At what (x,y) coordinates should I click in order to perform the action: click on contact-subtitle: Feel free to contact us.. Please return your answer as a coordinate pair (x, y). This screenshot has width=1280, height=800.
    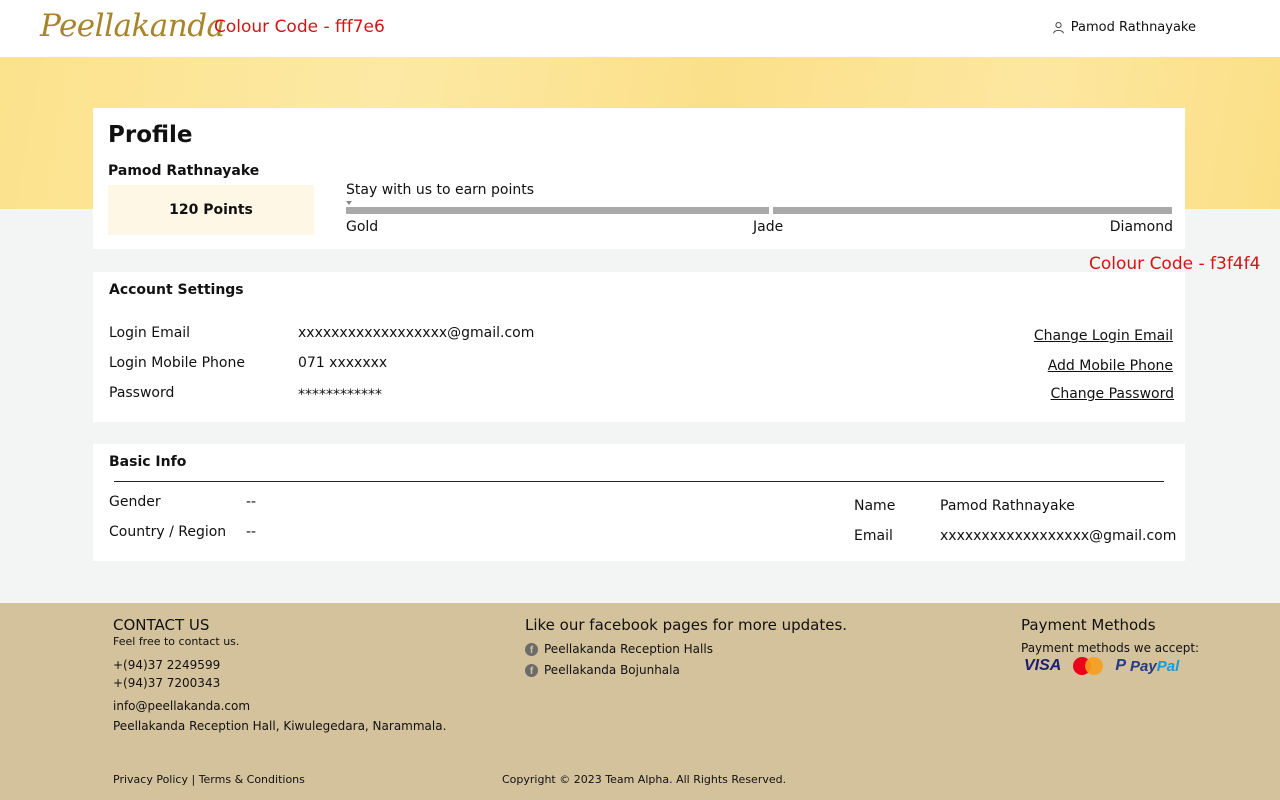
    Looking at the image, I should click on (176, 641).